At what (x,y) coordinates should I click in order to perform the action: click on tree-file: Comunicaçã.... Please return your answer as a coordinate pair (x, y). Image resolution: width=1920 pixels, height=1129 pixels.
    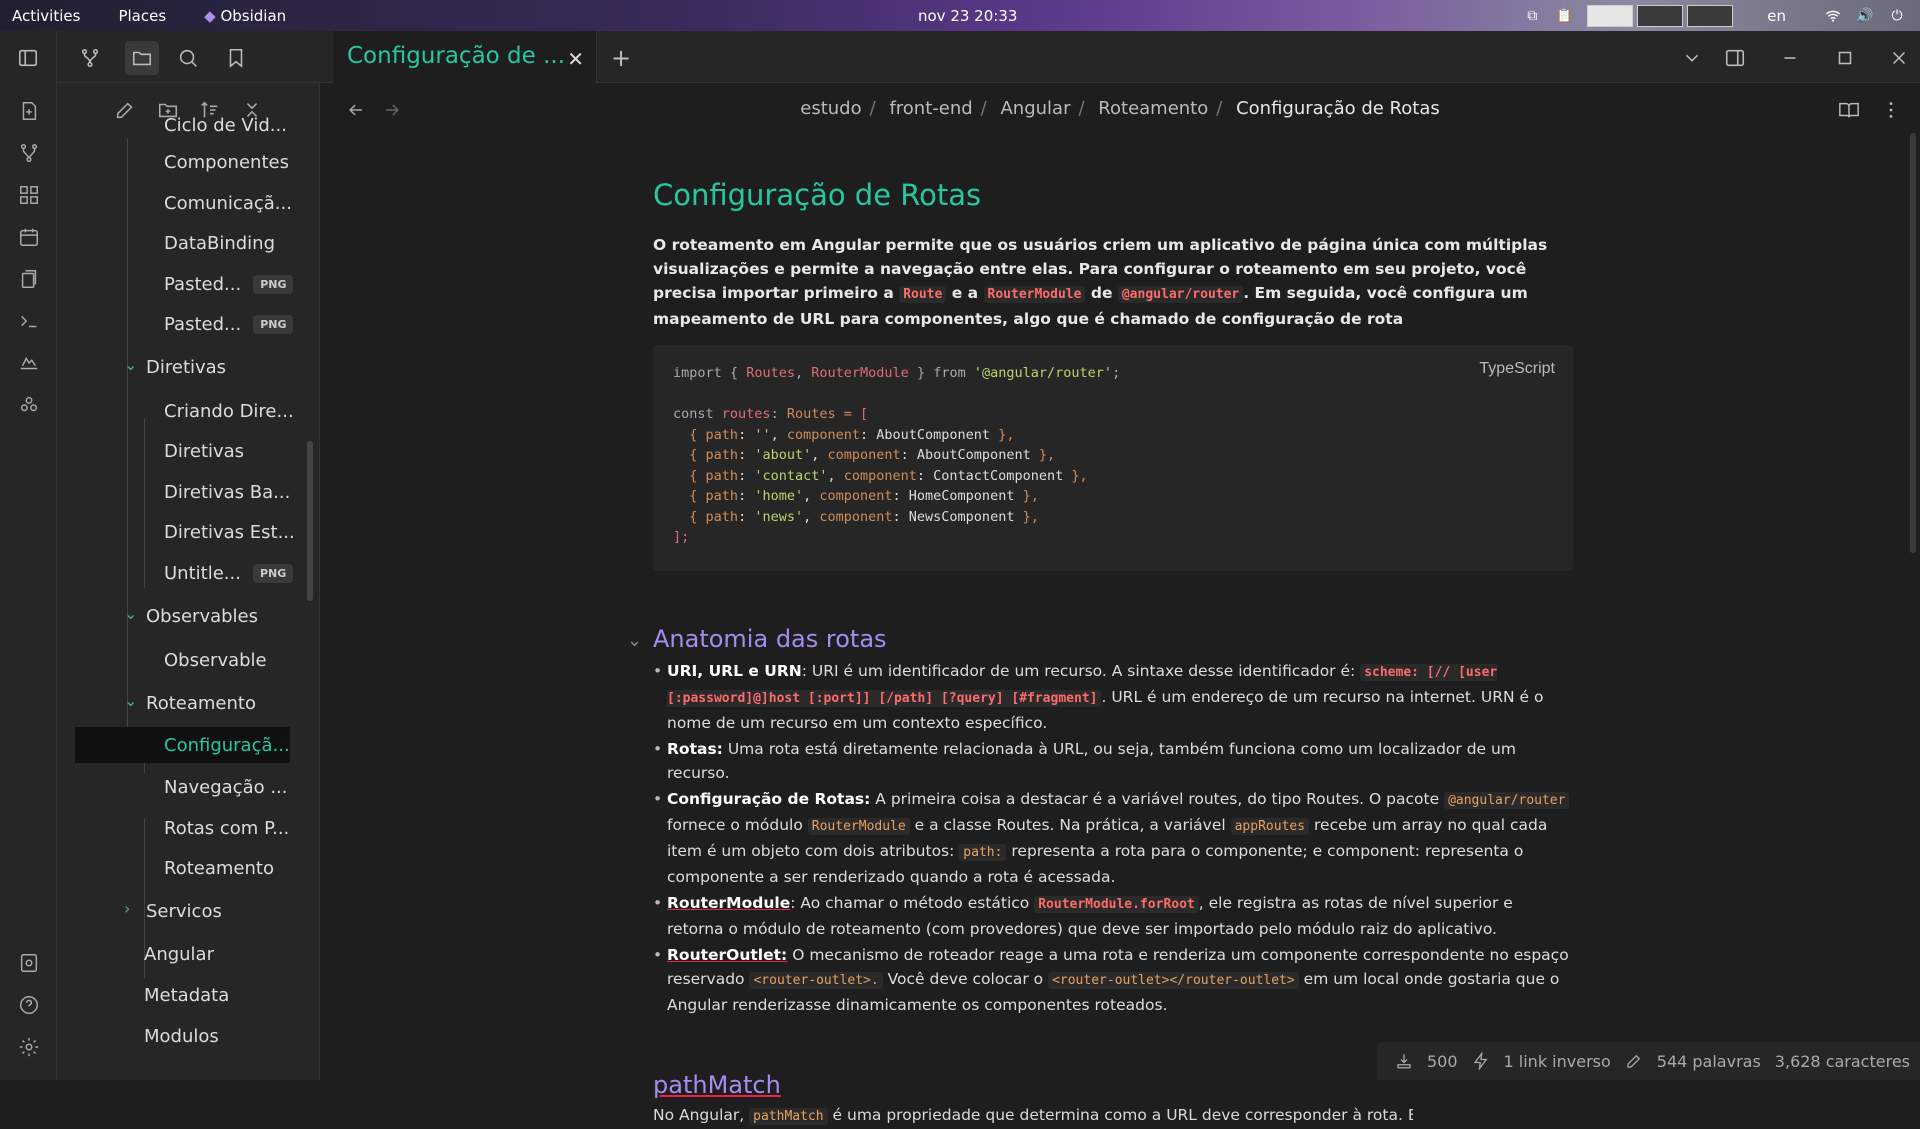
    Looking at the image, I should click on (228, 203).